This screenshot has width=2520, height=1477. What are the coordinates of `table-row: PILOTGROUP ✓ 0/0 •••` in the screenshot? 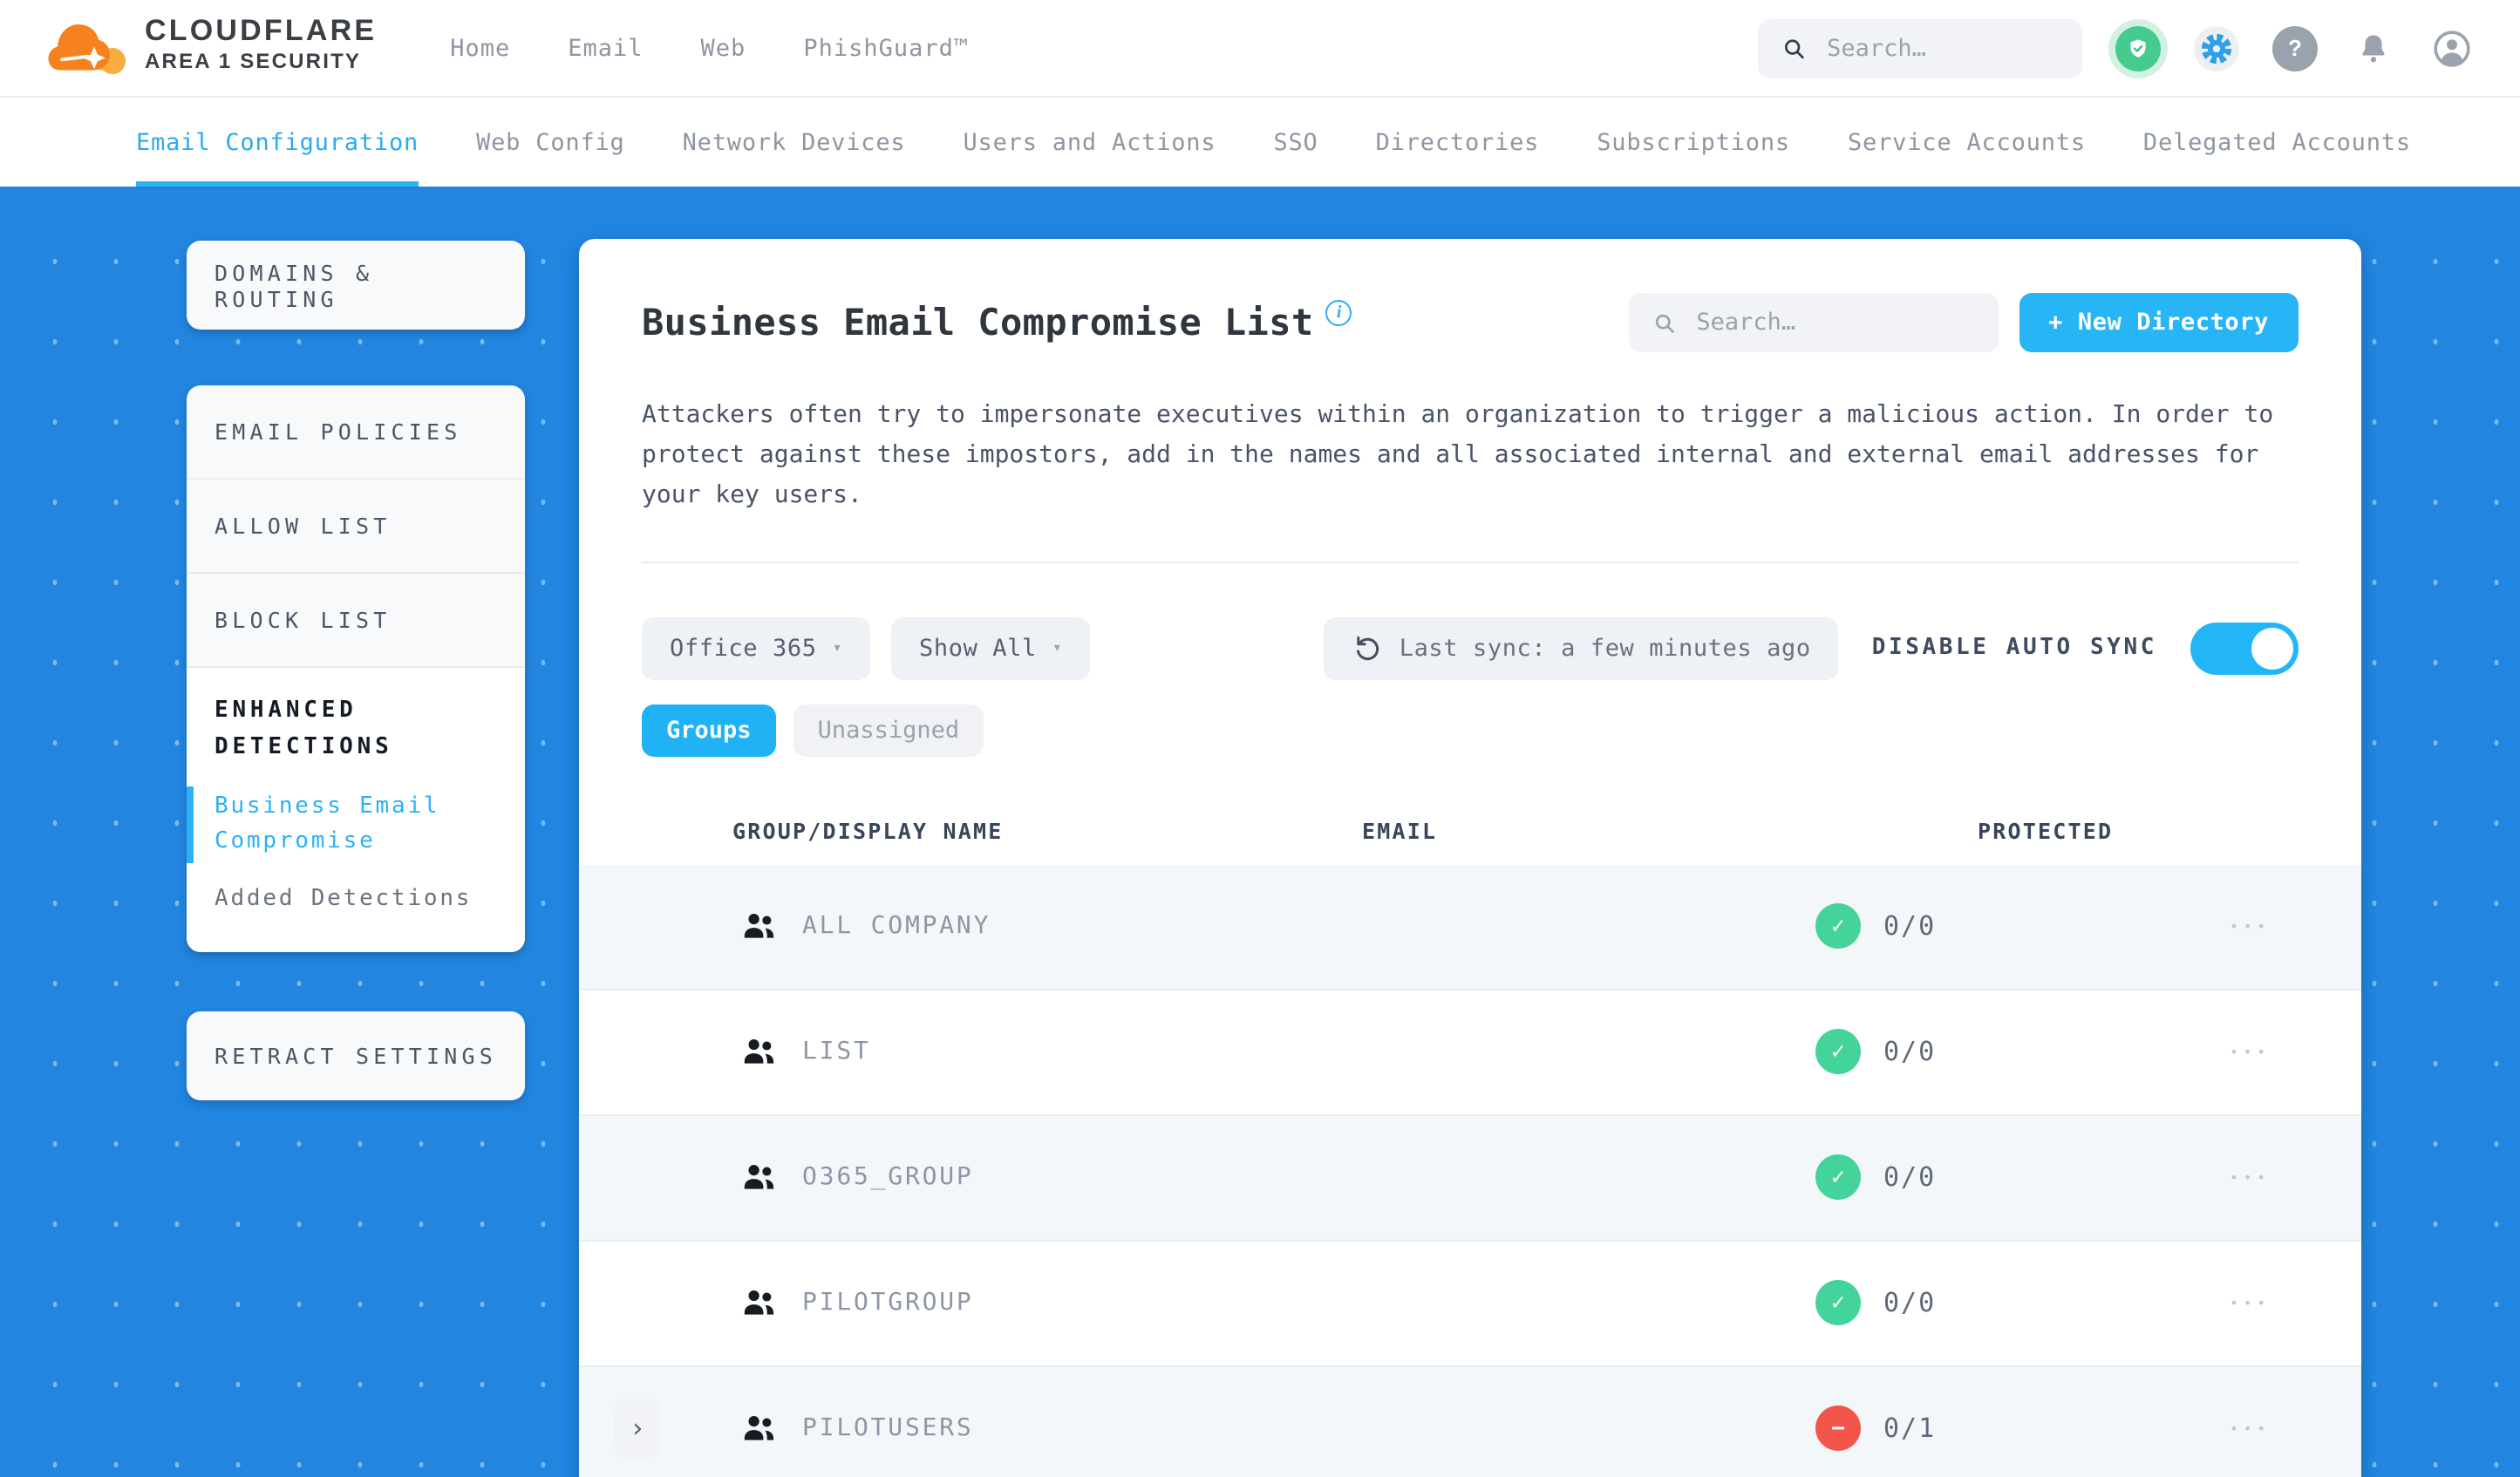 It's located at (1470, 1304).